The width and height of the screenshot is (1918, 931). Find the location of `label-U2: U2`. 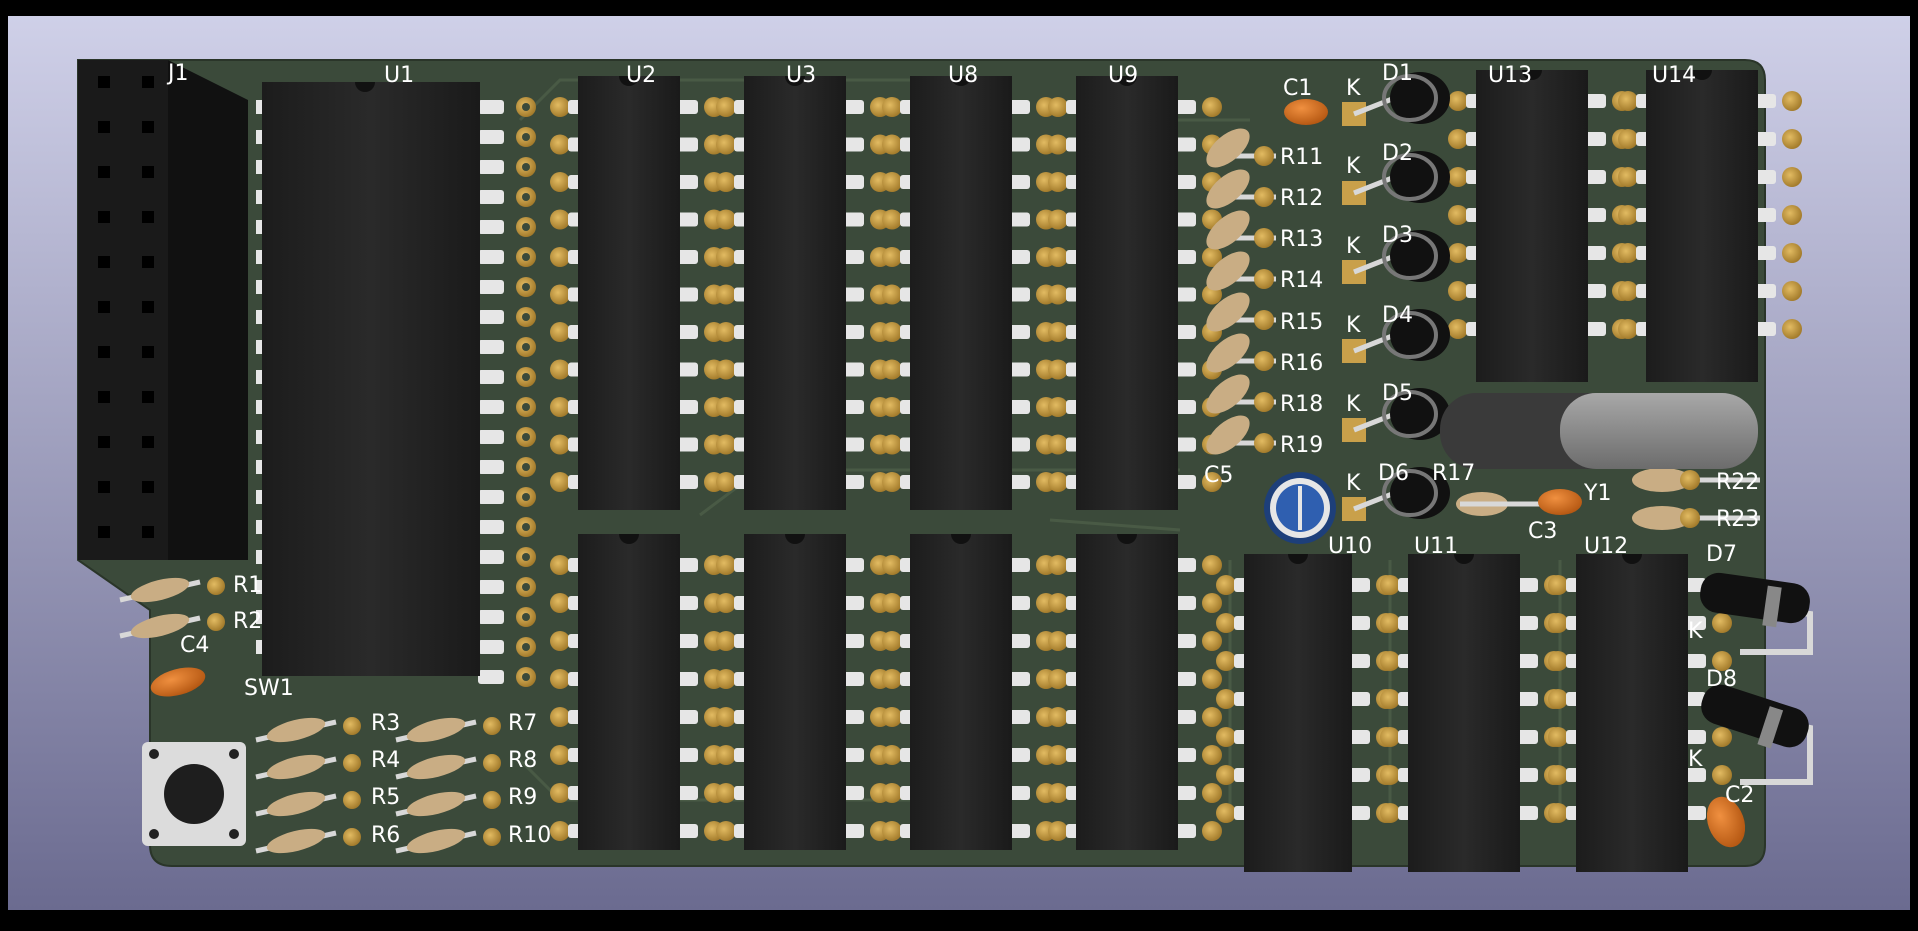

label-U2: U2 is located at coordinates (641, 75).